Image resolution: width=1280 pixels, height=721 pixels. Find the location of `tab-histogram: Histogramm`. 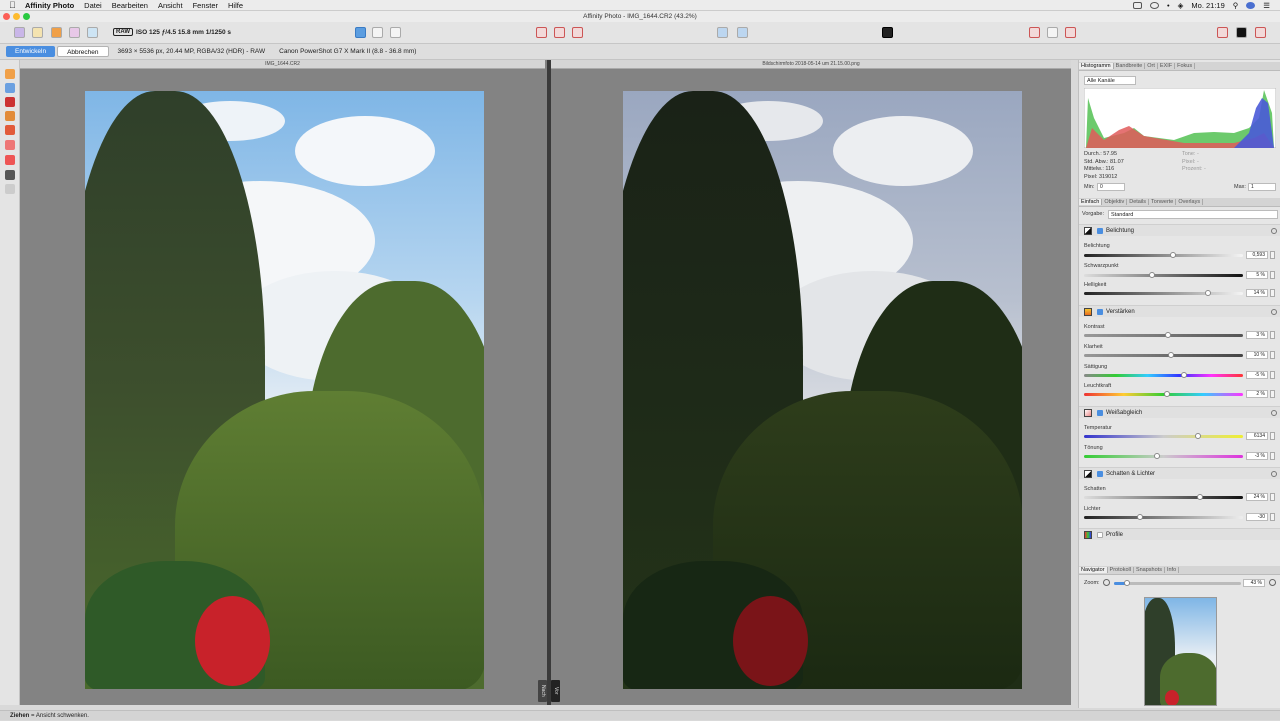

tab-histogram: Histogramm is located at coordinates (1096, 66).